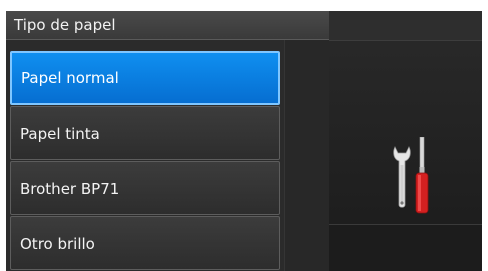 The width and height of the screenshot is (488, 271). What do you see at coordinates (405, 247) in the screenshot?
I see `right-bottom-bar` at bounding box center [405, 247].